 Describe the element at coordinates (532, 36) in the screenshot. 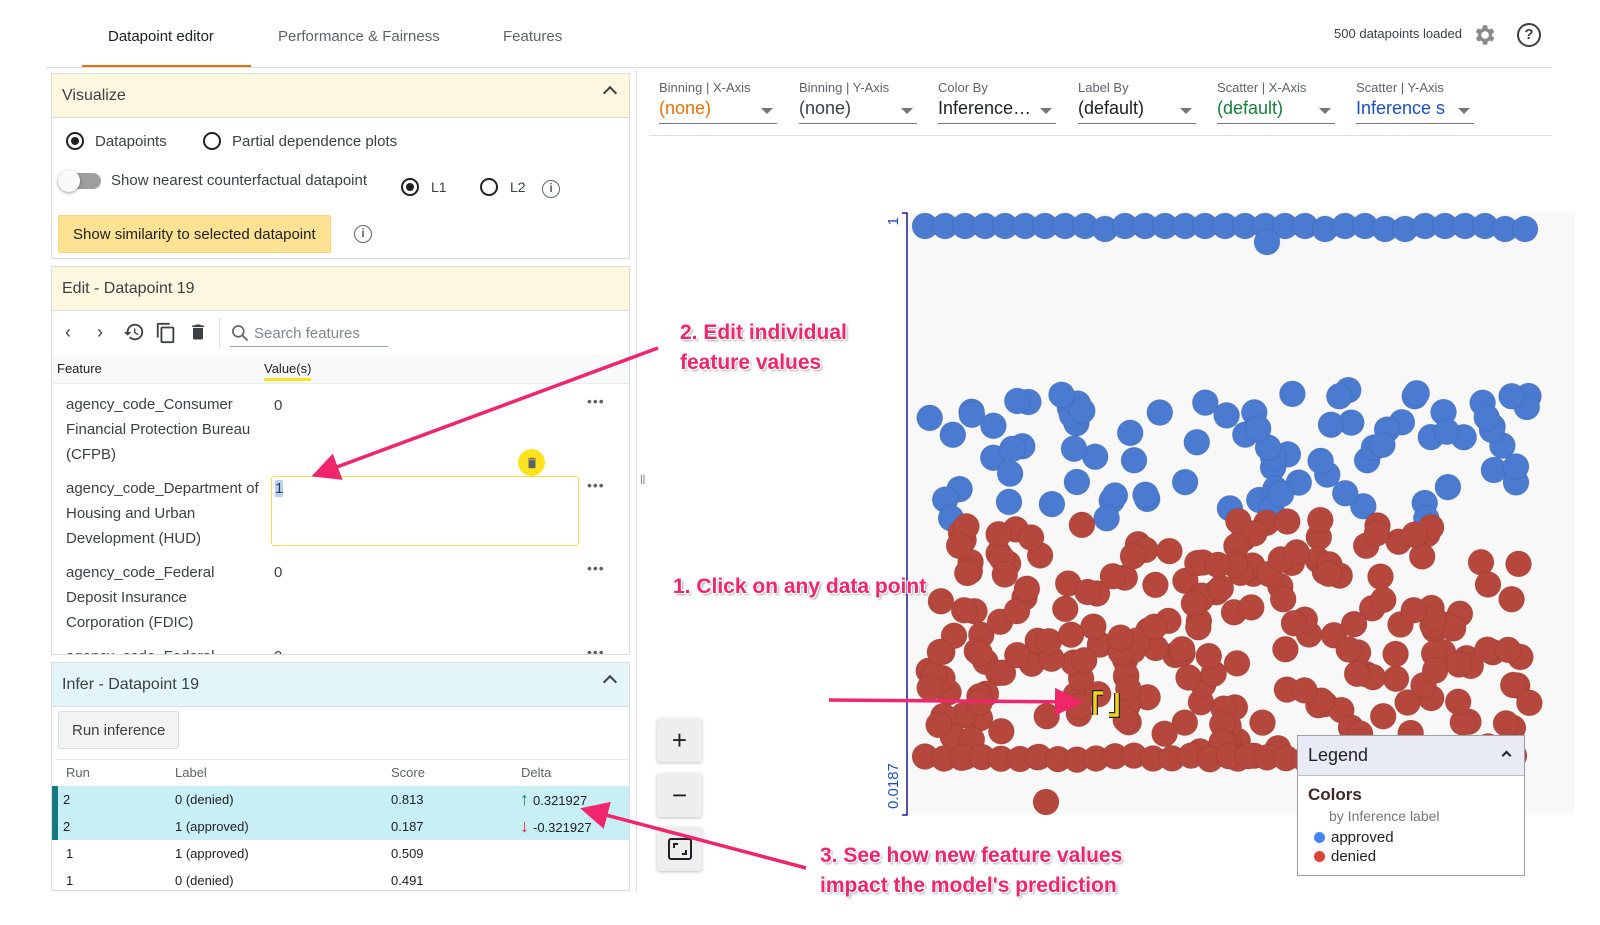

I see `tab-features: Features` at that location.